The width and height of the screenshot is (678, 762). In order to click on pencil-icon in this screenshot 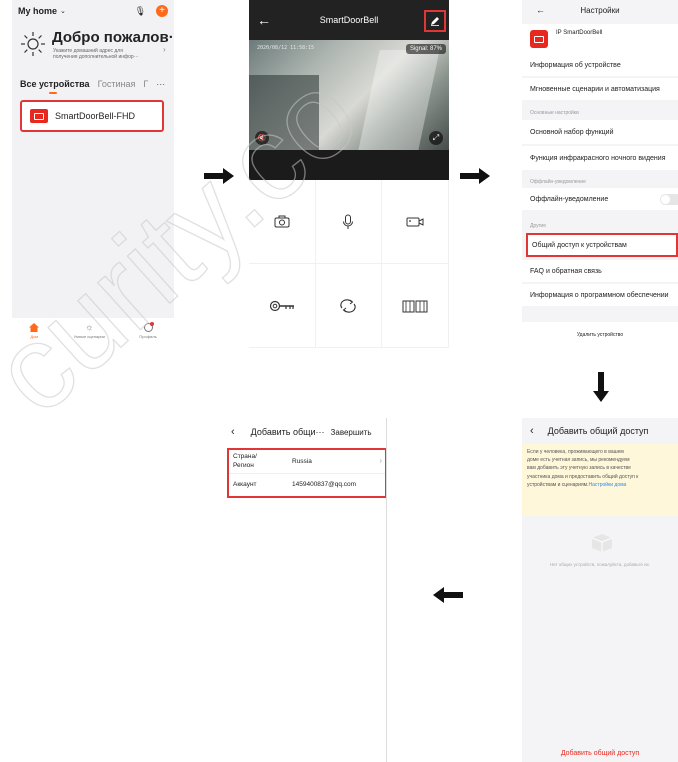, I will do `click(435, 21)`.